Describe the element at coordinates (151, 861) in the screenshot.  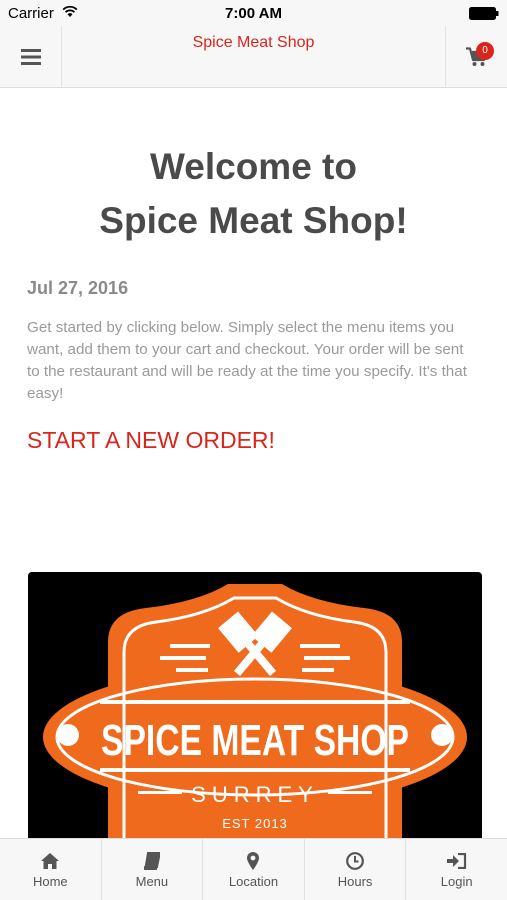
I see `book-icon` at that location.